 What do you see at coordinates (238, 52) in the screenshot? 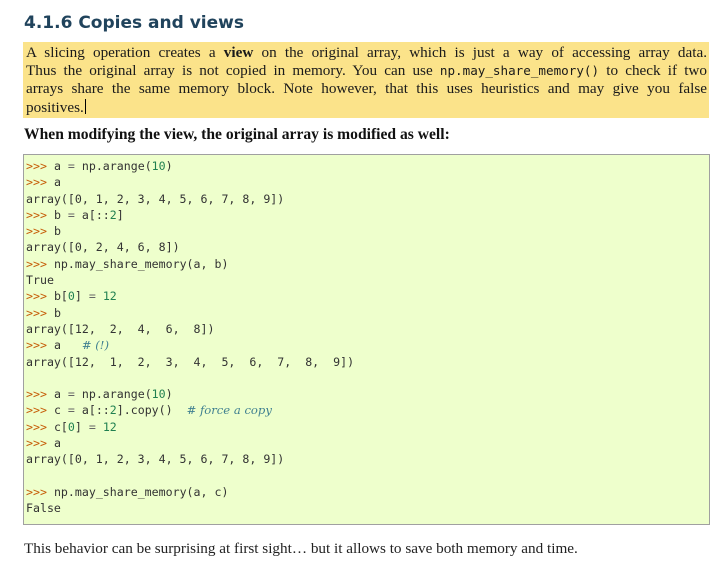
I see `view-term: view` at bounding box center [238, 52].